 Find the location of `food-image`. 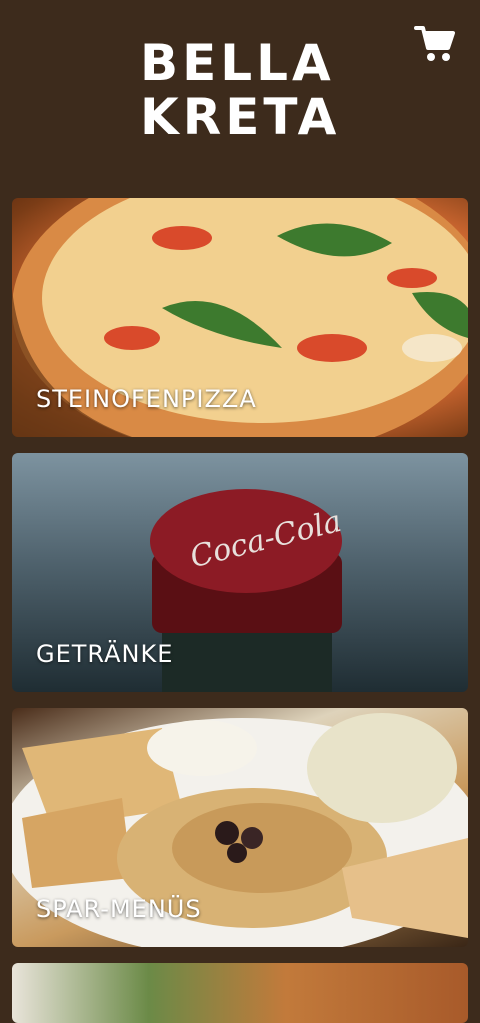

food-image is located at coordinates (240, 993).